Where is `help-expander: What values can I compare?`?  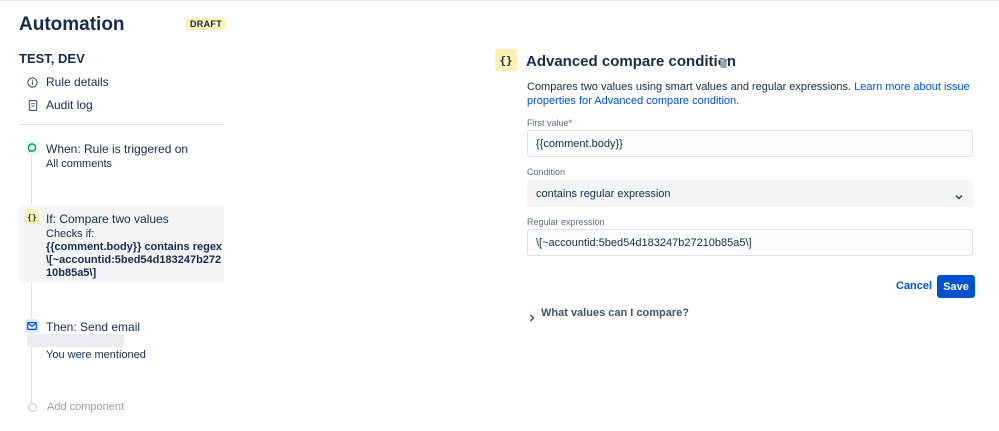 help-expander: What values can I compare? is located at coordinates (608, 314).